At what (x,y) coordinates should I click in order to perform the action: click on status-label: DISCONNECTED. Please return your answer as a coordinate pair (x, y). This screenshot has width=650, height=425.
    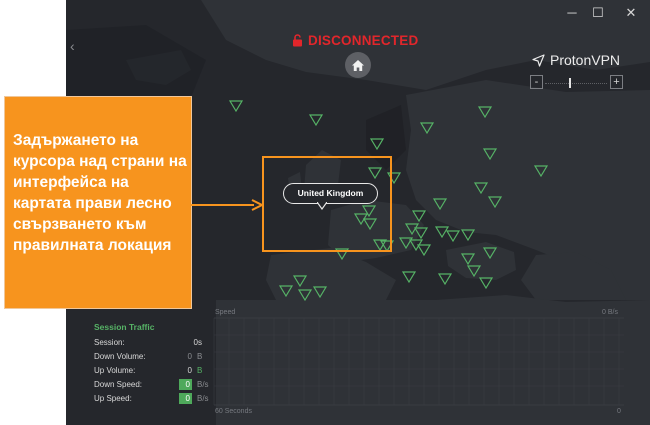
    Looking at the image, I should click on (363, 40).